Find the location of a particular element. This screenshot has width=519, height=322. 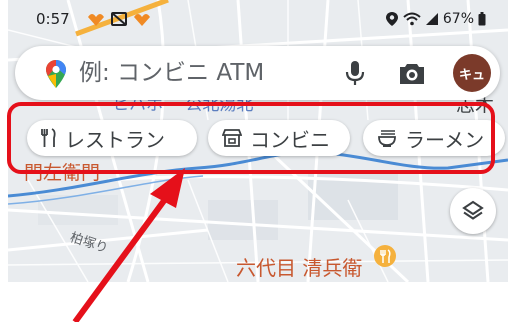

layers-icon is located at coordinates (473, 210).